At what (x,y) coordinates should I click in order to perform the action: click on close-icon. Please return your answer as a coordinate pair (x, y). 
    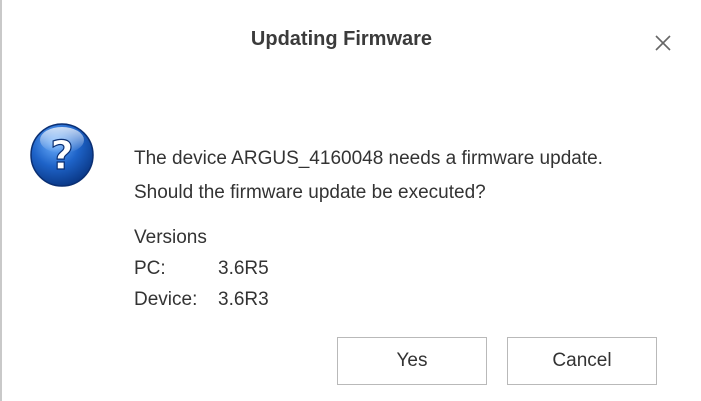
    Looking at the image, I should click on (663, 43).